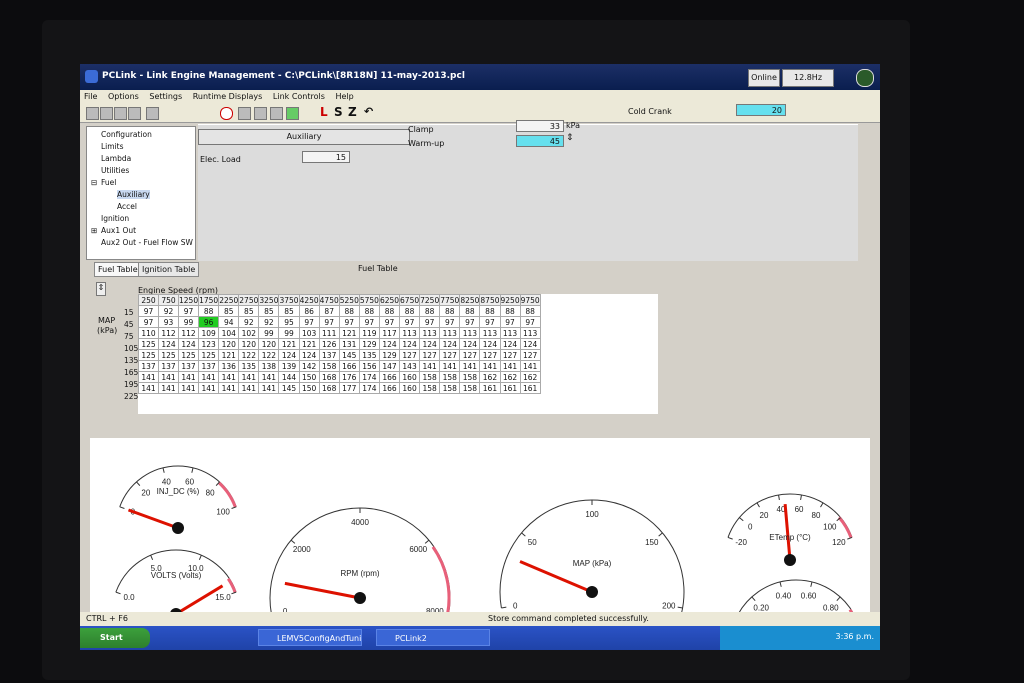 This screenshot has width=1024, height=683. What do you see at coordinates (309, 333) in the screenshot?
I see `table-cell: 103` at bounding box center [309, 333].